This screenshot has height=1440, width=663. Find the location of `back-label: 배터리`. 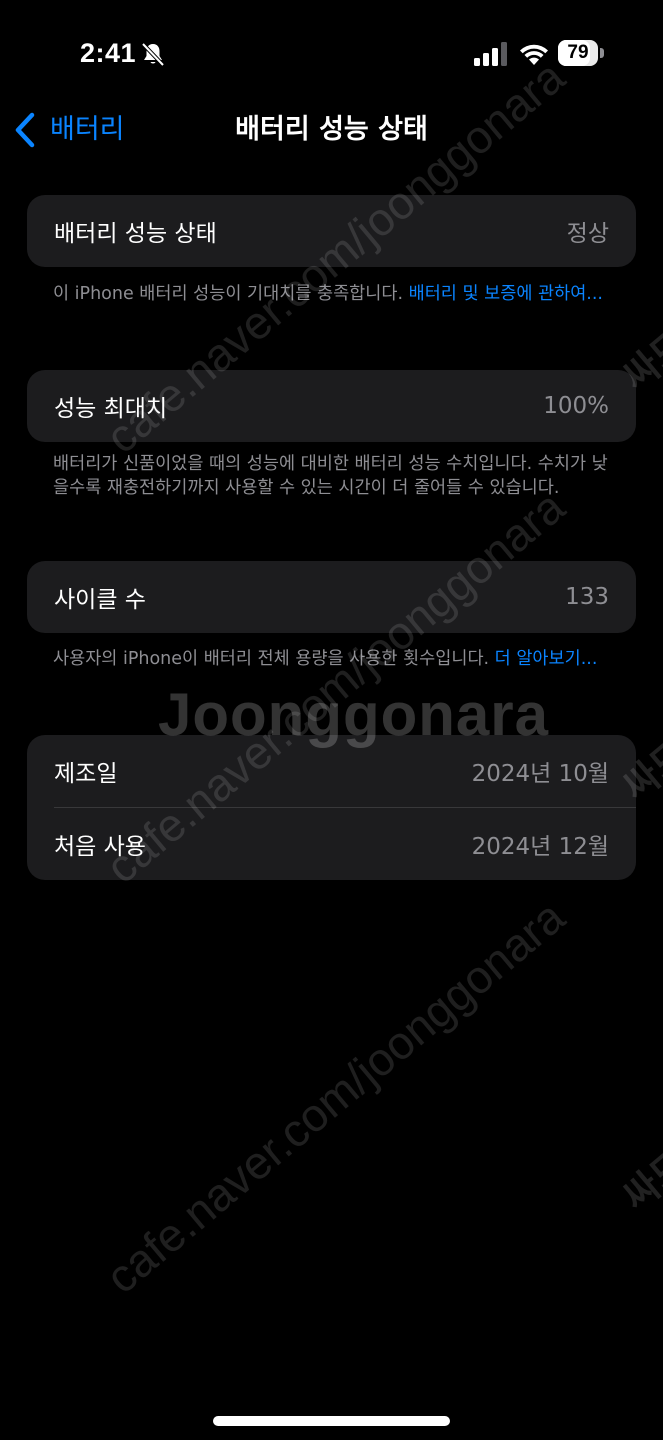

back-label: 배터리 is located at coordinates (87, 129).